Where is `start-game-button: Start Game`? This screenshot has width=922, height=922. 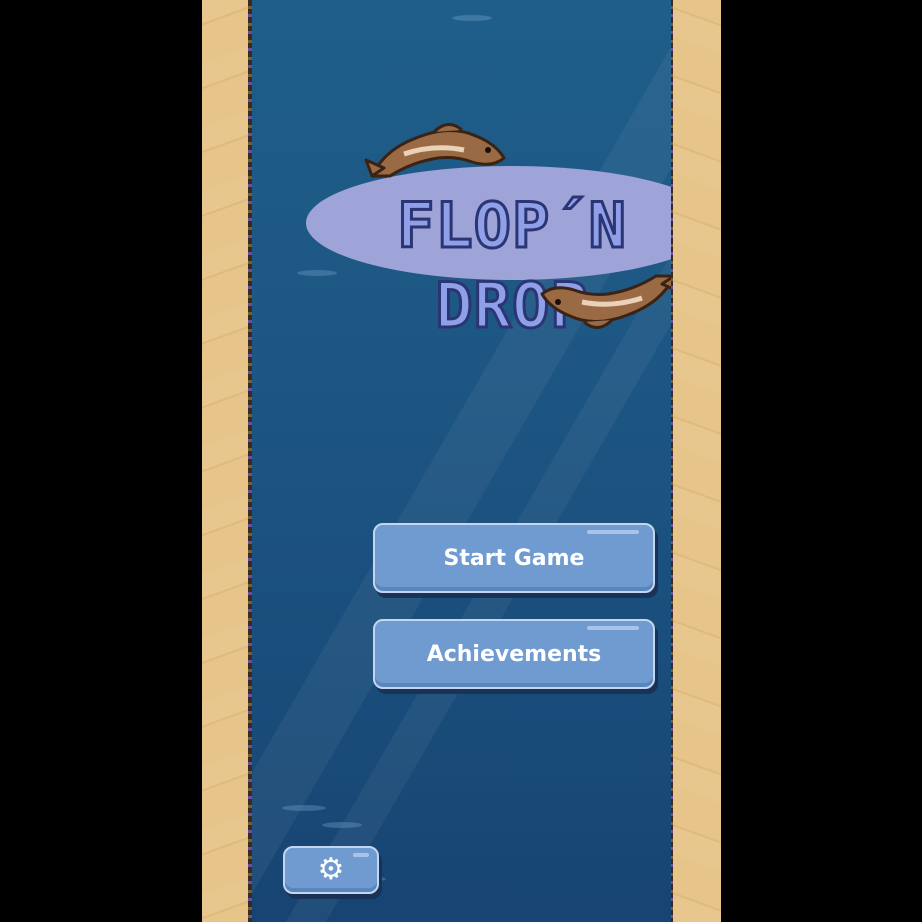
start-game-button: Start Game is located at coordinates (514, 558).